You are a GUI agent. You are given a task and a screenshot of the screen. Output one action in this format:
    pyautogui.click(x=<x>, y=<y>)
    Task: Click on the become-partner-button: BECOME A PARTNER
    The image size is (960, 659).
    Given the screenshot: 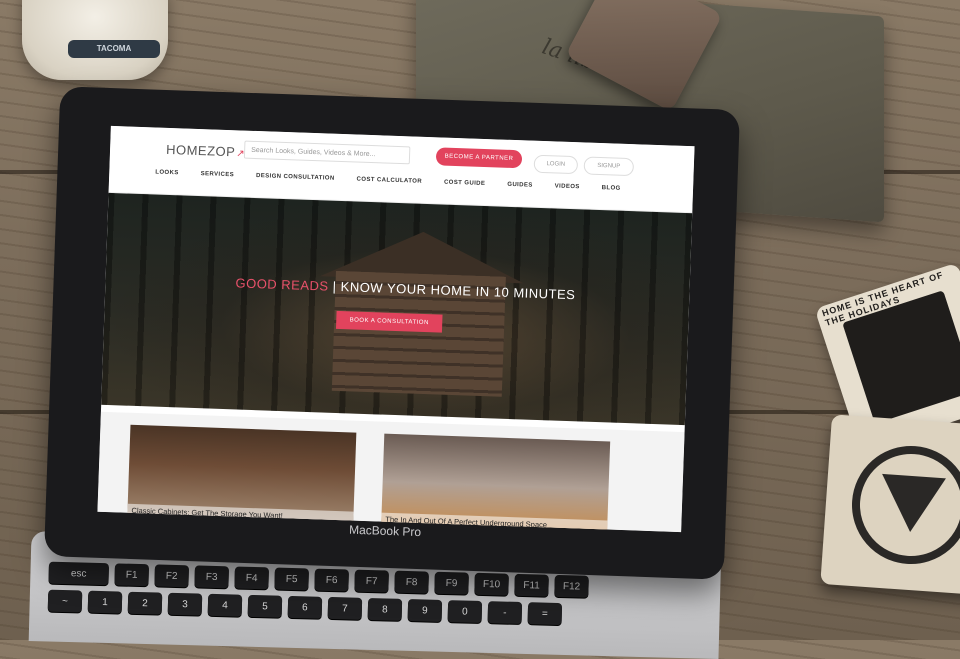 What is the action you would take?
    pyautogui.click(x=479, y=158)
    